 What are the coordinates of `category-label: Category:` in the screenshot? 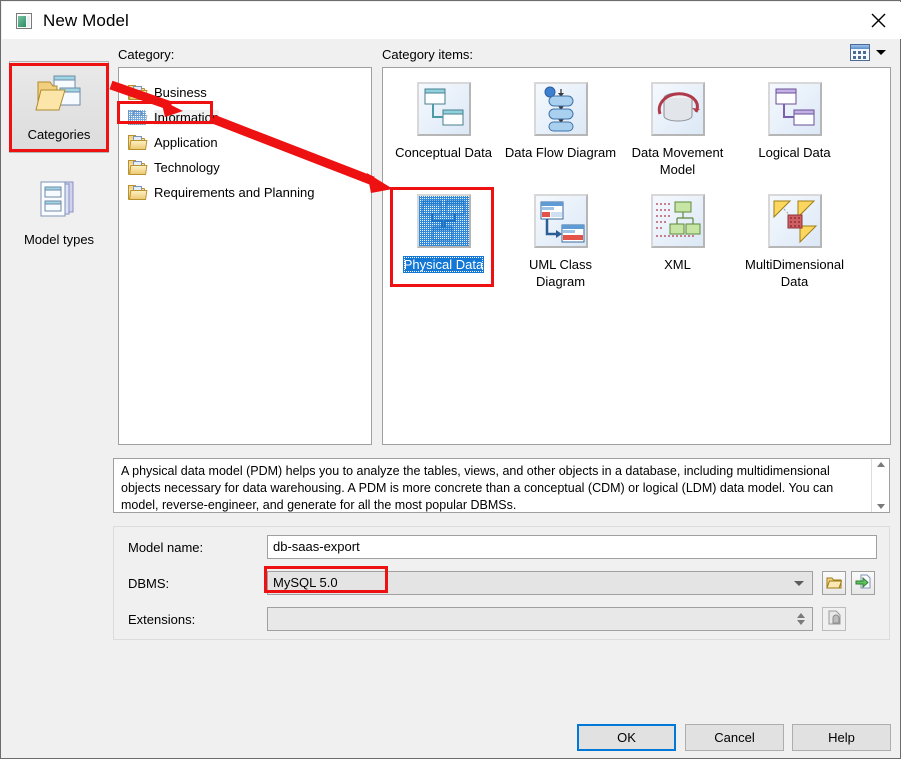 It's located at (146, 54).